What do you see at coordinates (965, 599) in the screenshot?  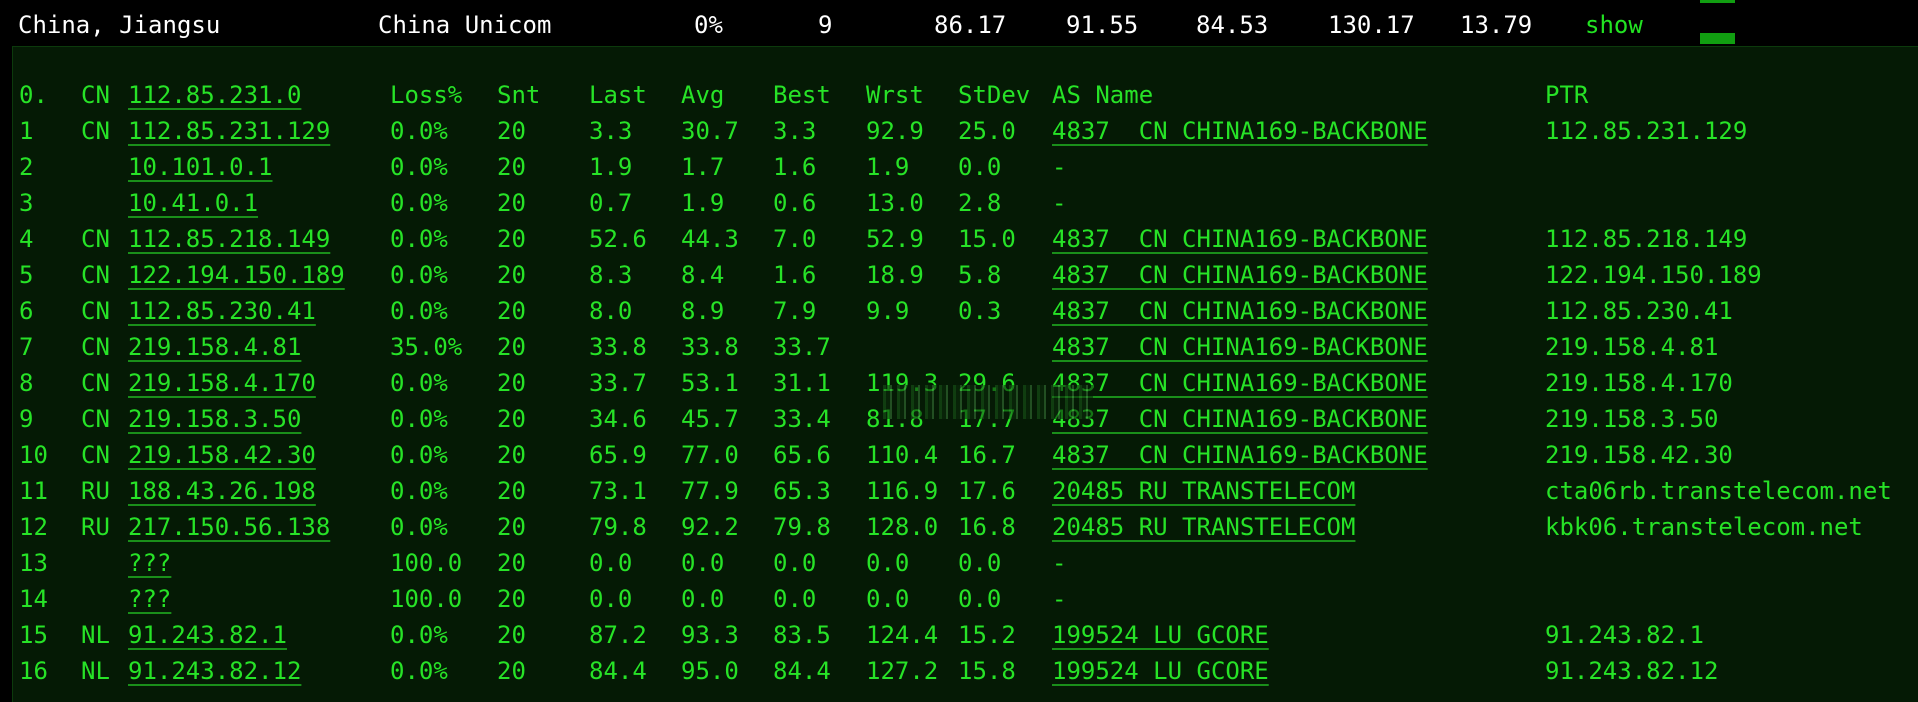 I see `table-row: 14??? 100.0 20 0.0 0.0 0.0 0.0 0.0 -` at bounding box center [965, 599].